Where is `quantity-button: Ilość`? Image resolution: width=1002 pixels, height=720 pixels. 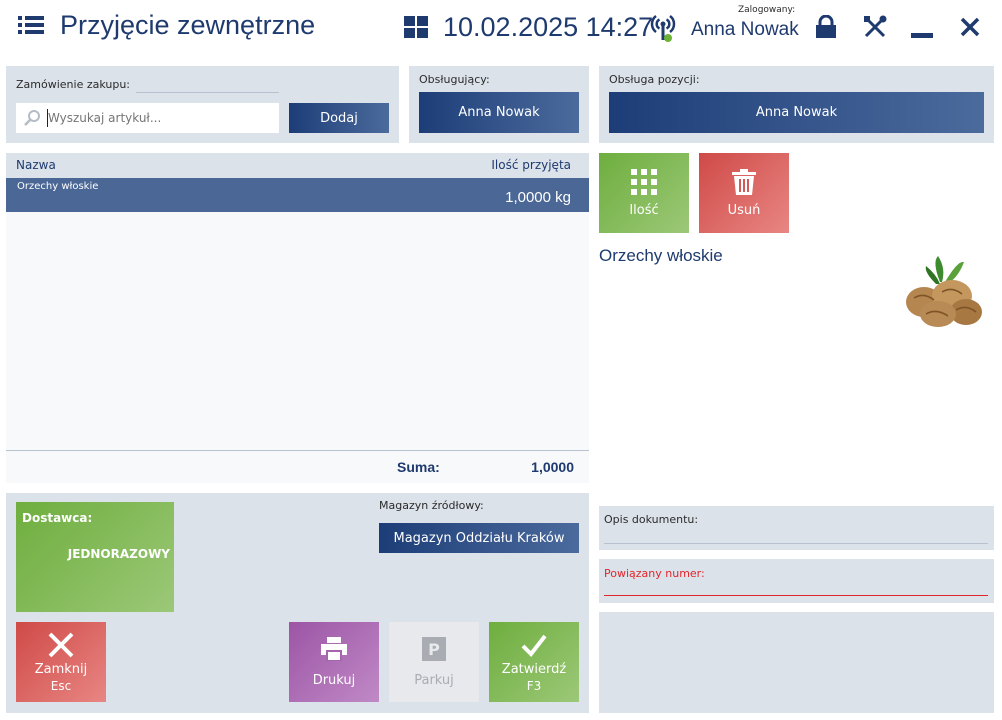 quantity-button: Ilość is located at coordinates (644, 193).